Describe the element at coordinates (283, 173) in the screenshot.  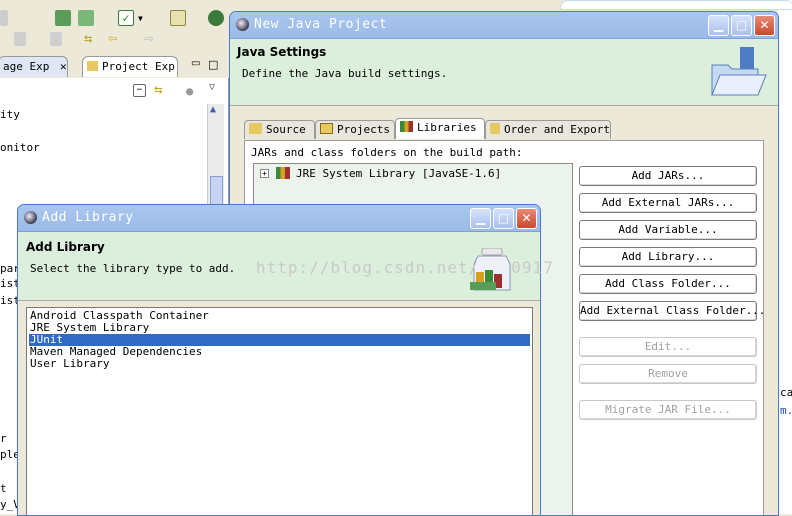
I see `library-books-icon` at that location.